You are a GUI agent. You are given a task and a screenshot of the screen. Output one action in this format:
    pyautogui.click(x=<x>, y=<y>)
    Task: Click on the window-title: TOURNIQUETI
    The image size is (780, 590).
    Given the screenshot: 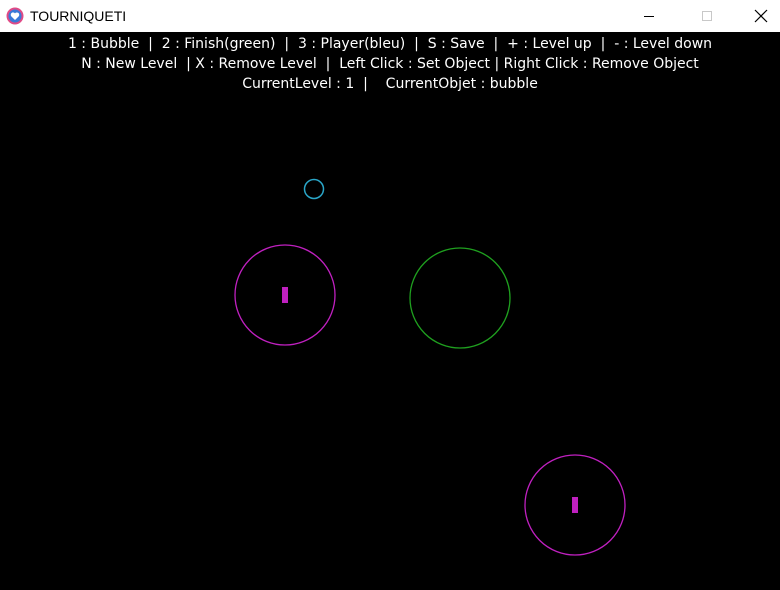 What is the action you would take?
    pyautogui.click(x=78, y=16)
    